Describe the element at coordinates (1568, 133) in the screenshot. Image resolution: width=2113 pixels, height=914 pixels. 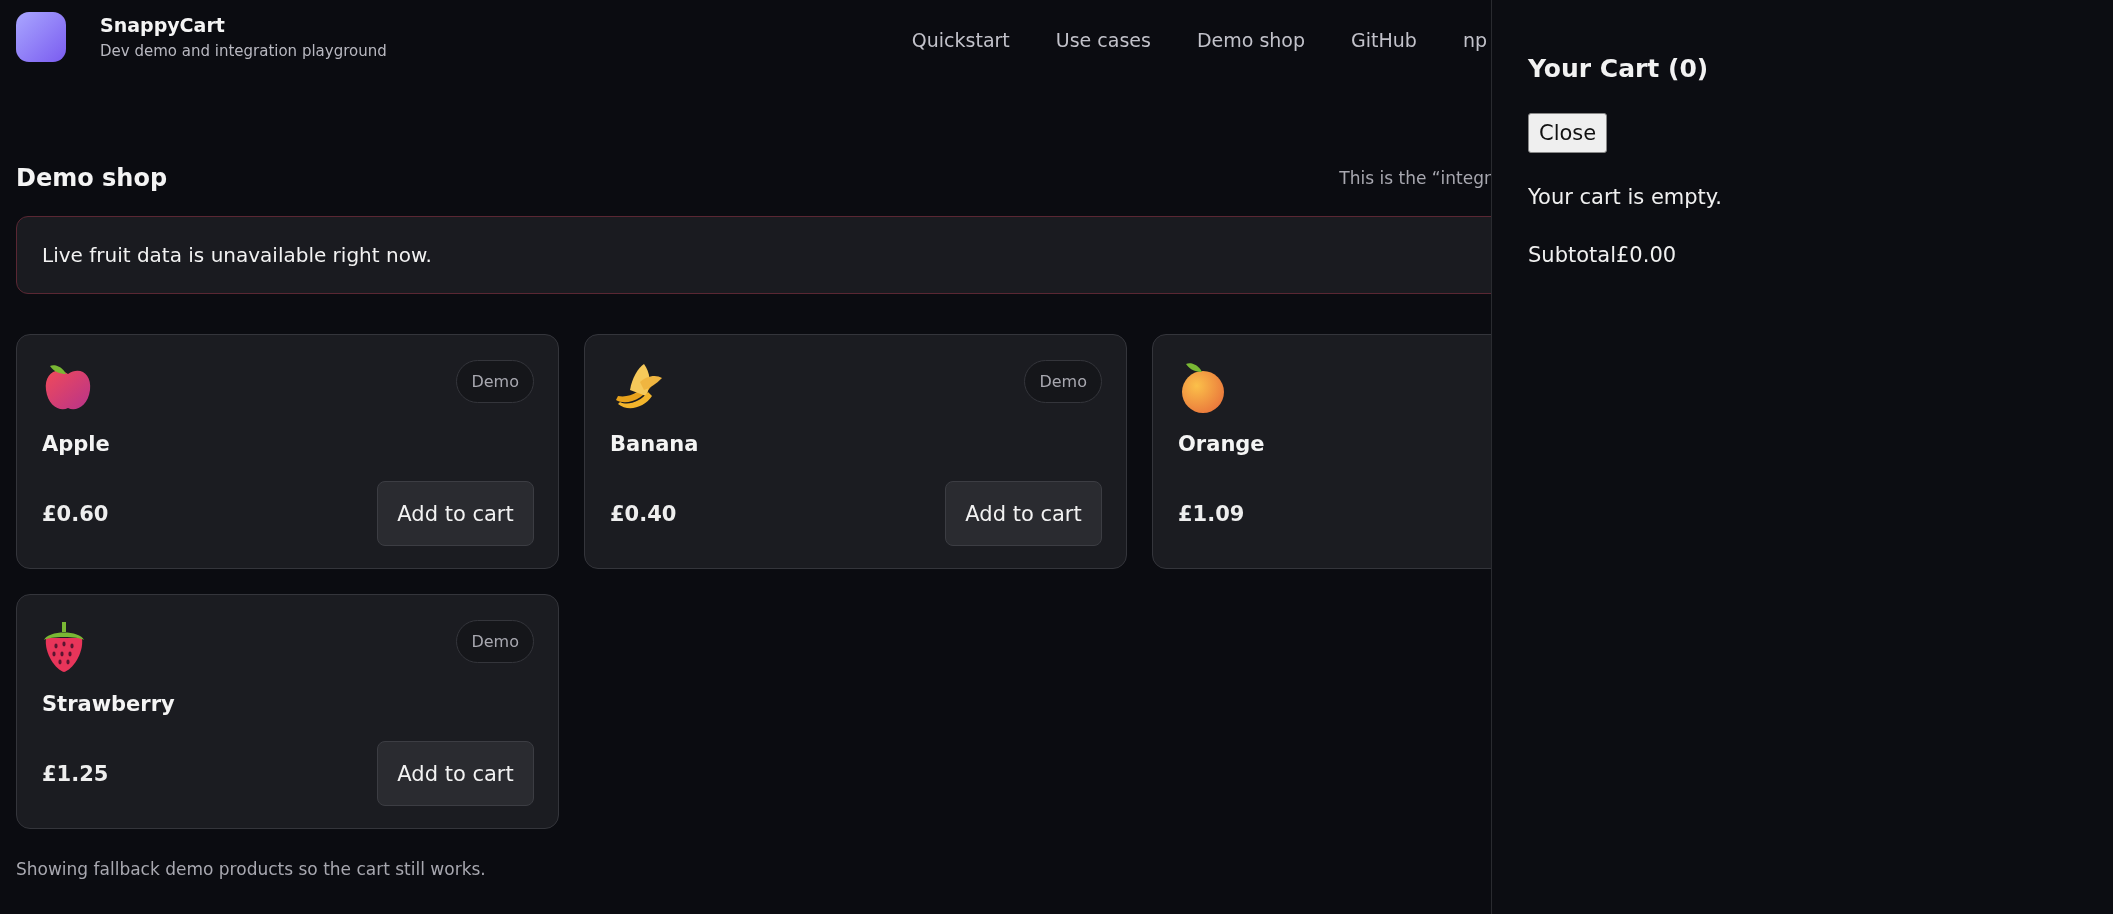
I see `close-button: Close` at that location.